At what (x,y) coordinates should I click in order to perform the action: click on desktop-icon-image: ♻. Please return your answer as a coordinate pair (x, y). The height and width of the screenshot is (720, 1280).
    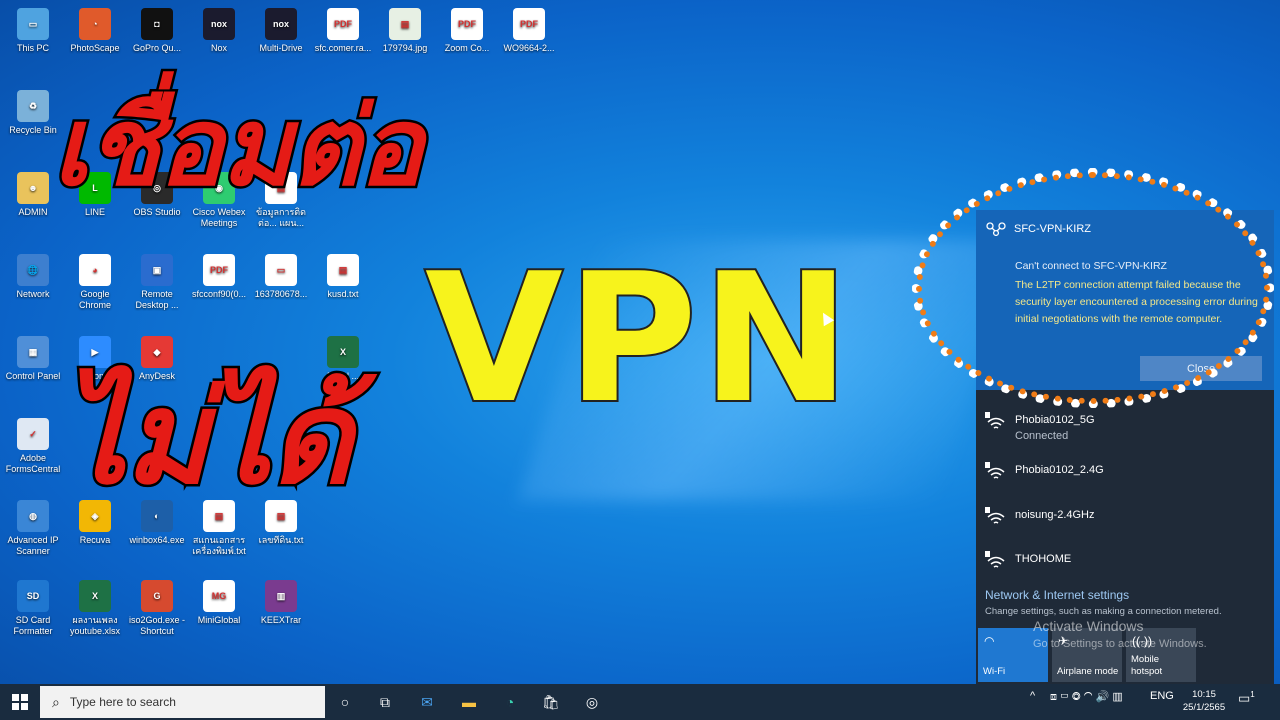
    Looking at the image, I should click on (33, 106).